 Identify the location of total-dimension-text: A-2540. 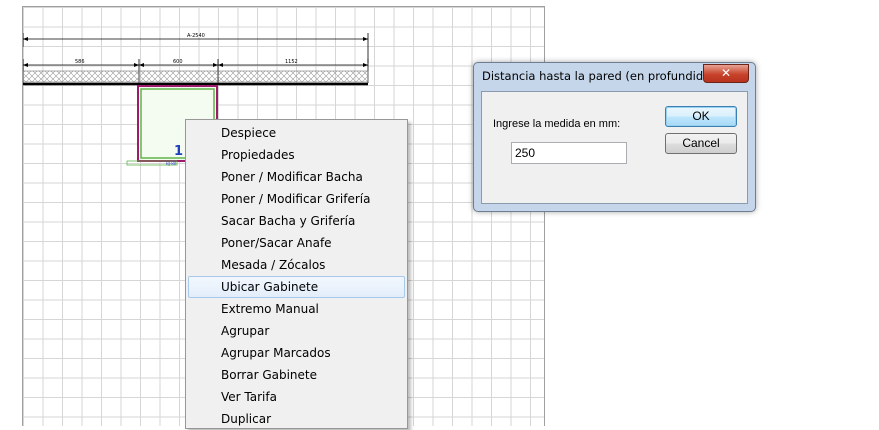
(196, 36).